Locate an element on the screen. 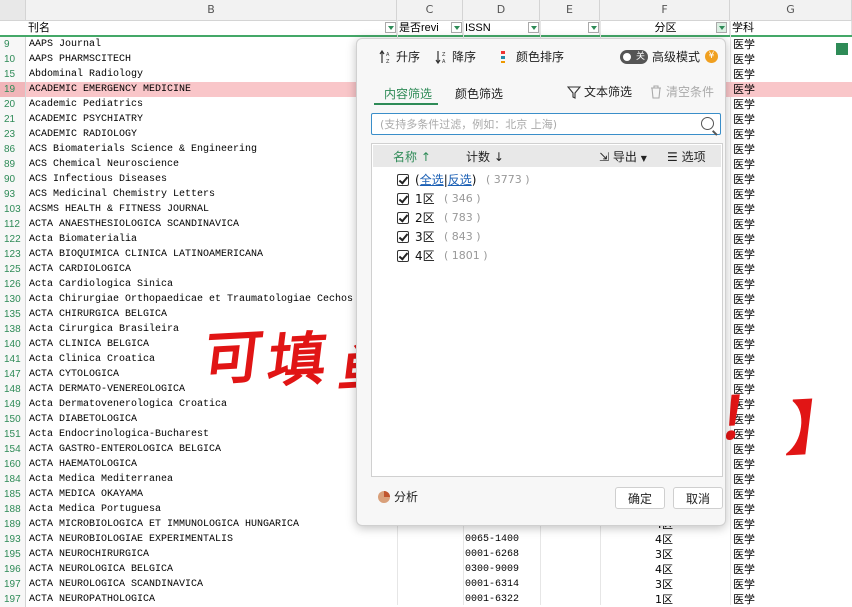 This screenshot has width=852, height=607. row-number: 140 is located at coordinates (13, 344).